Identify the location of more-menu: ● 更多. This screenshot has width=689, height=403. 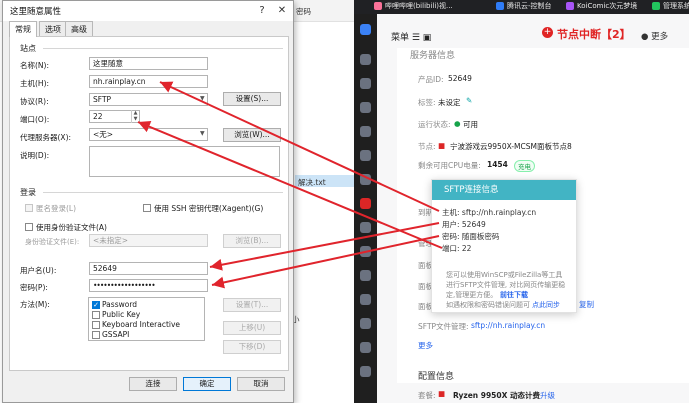
(654, 36).